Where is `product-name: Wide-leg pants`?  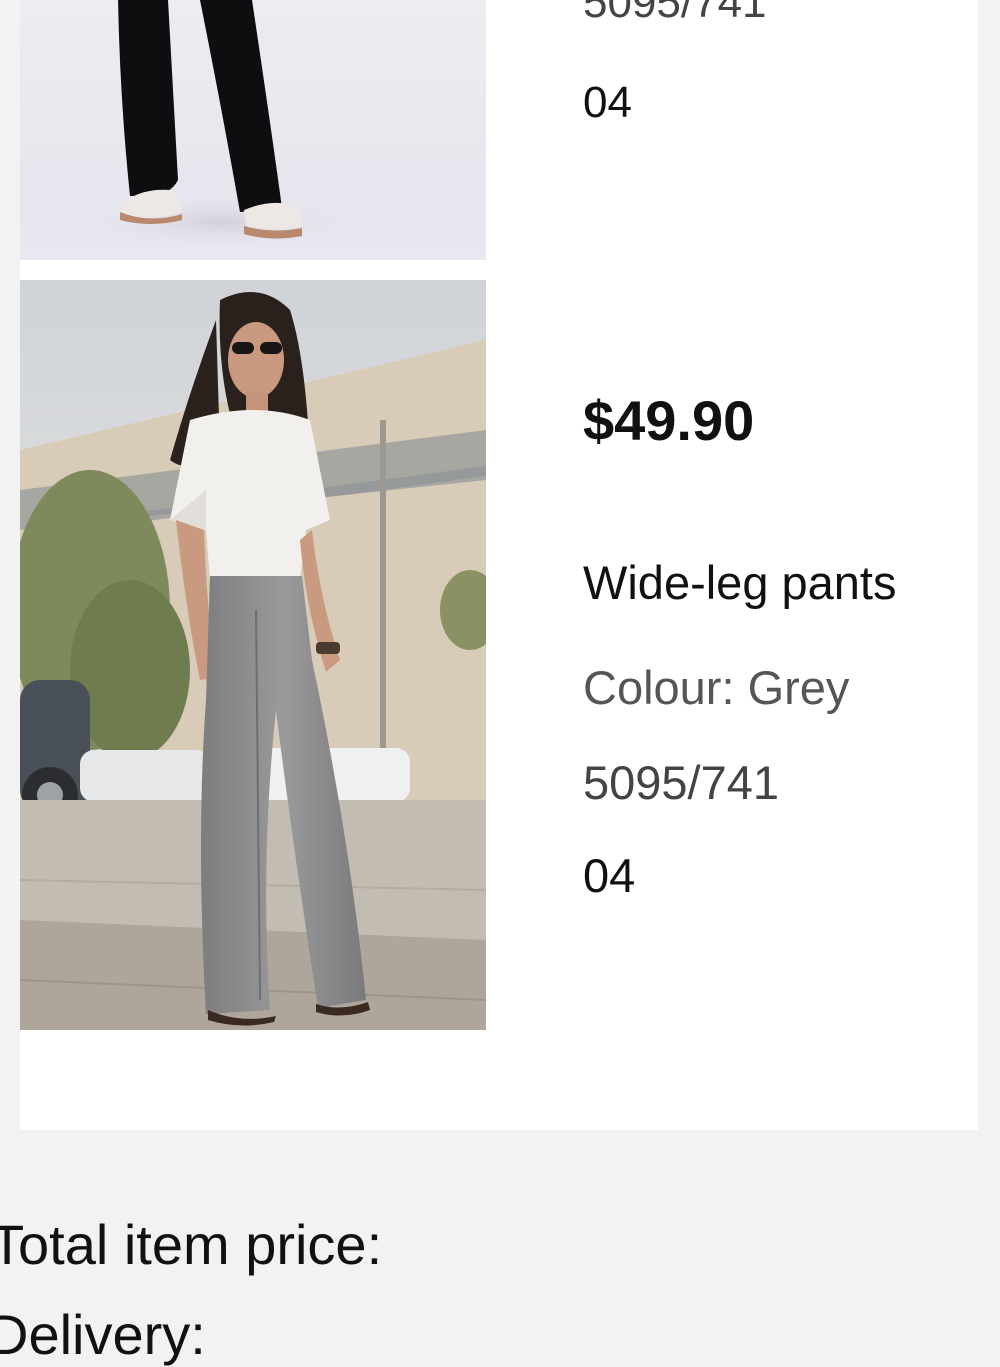 product-name: Wide-leg pants is located at coordinates (740, 582).